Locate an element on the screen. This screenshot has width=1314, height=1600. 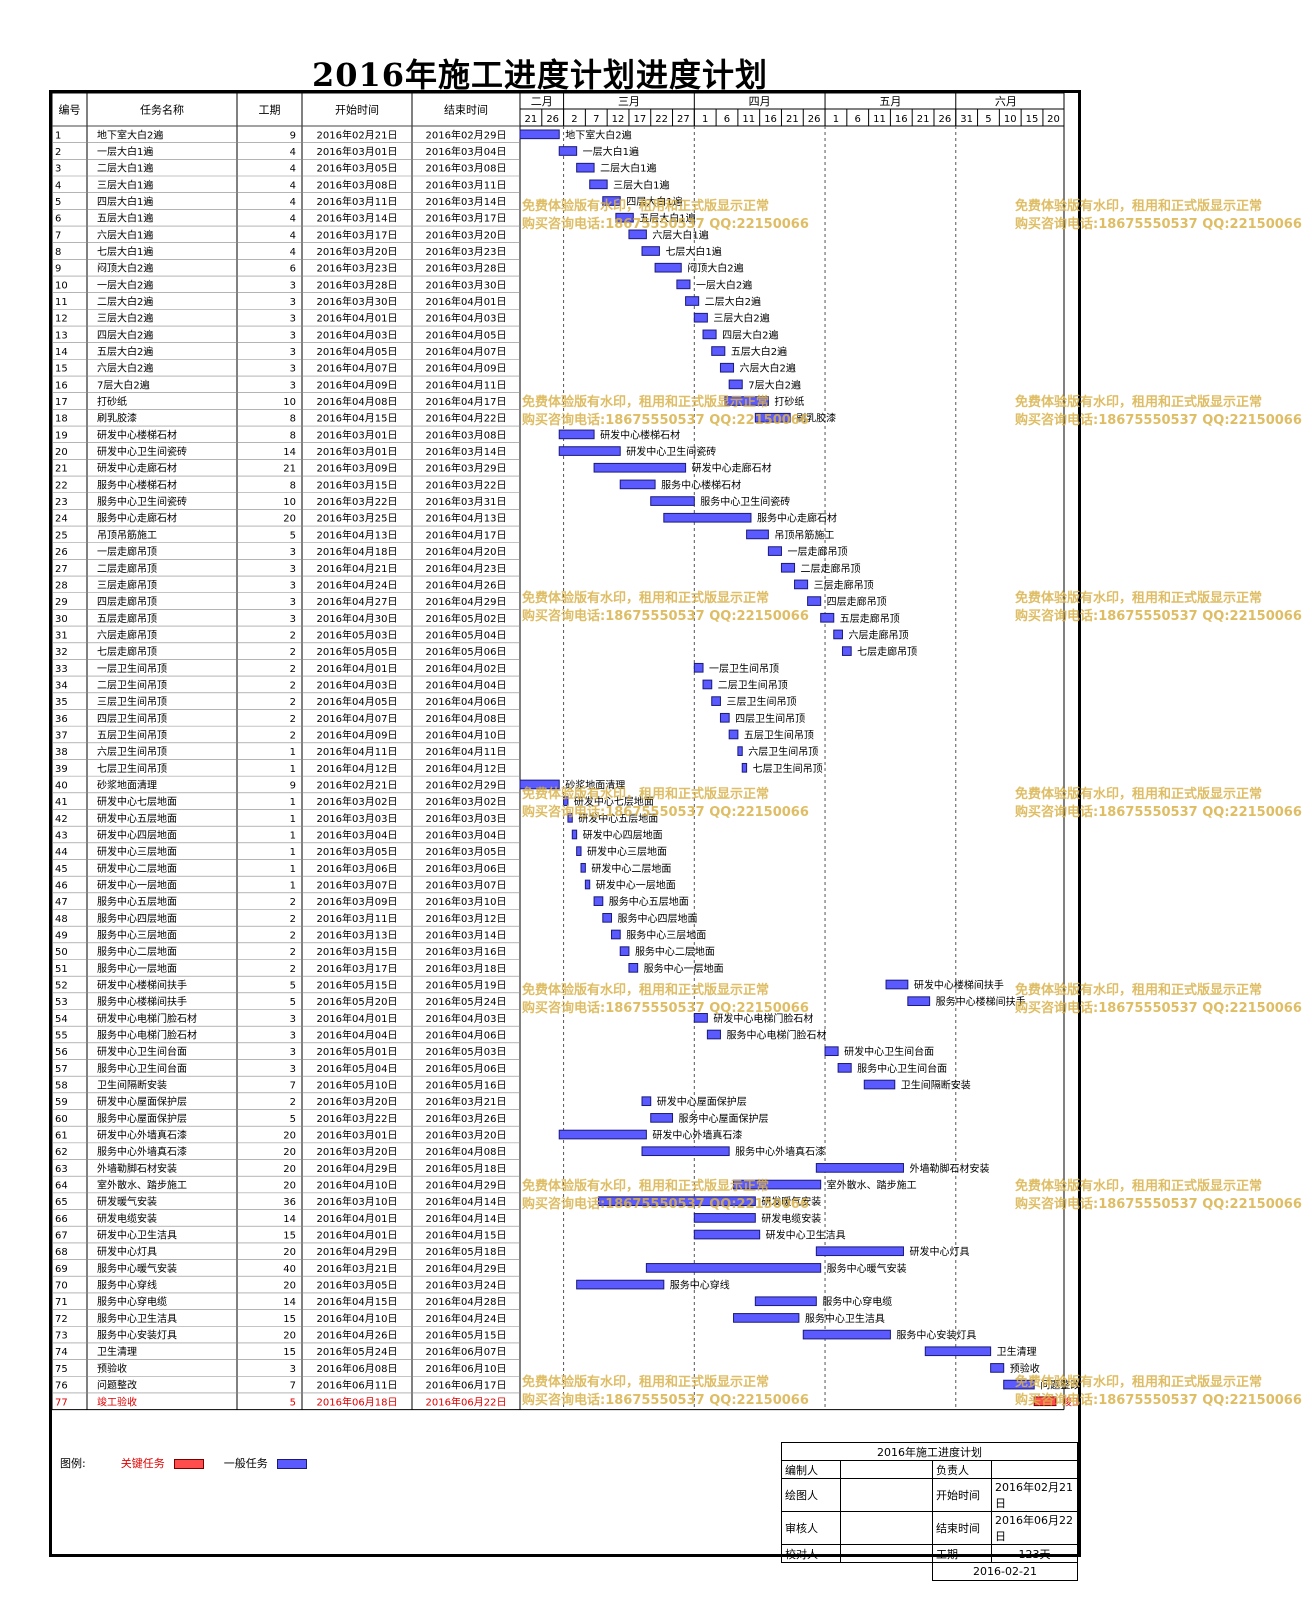
task-name: 服务中心四层地面 is located at coordinates (137, 918).